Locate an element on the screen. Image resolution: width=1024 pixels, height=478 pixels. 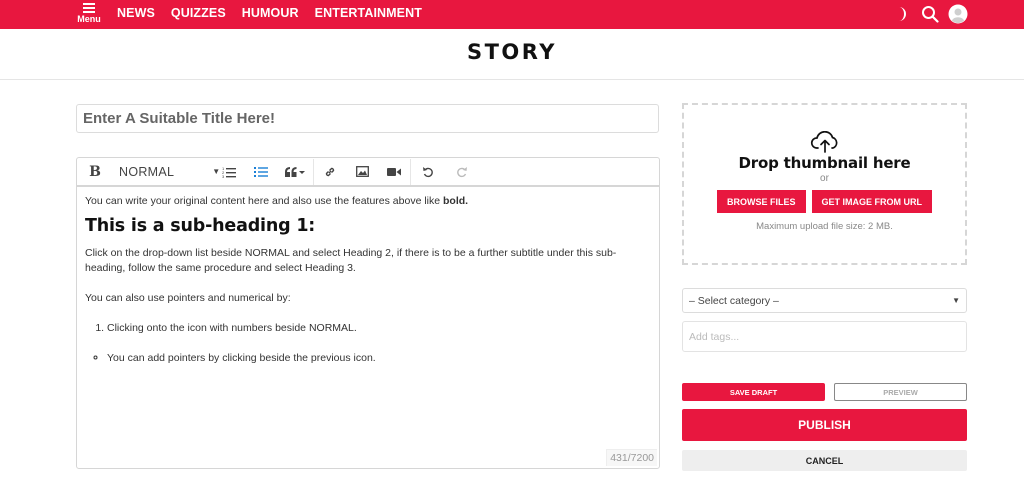
quote-button is located at coordinates (295, 172).